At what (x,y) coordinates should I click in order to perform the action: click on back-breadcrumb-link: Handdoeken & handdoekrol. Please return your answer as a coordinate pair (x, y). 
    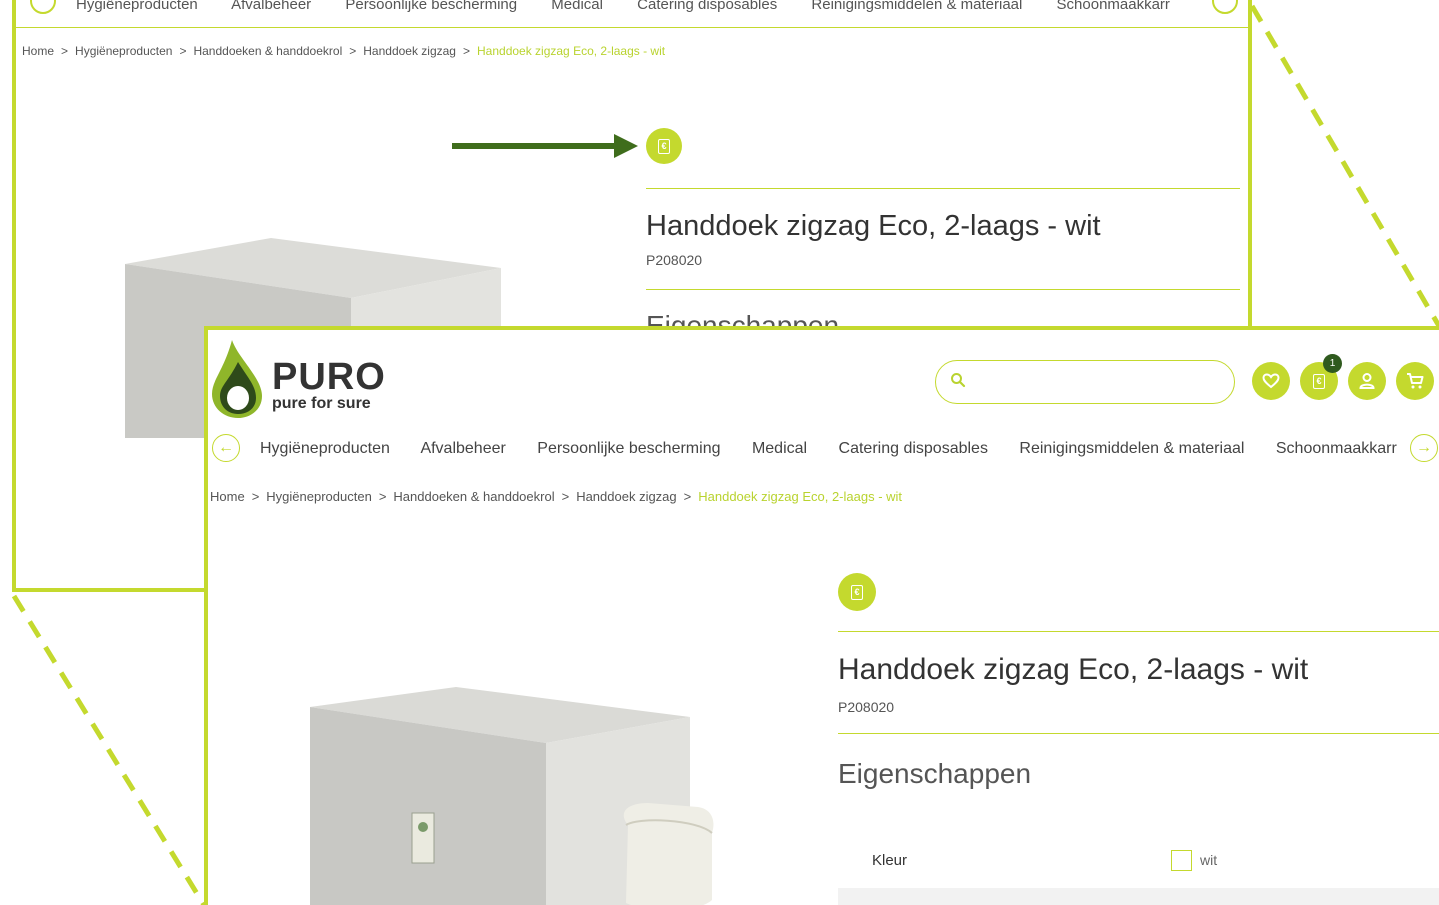
    Looking at the image, I should click on (267, 51).